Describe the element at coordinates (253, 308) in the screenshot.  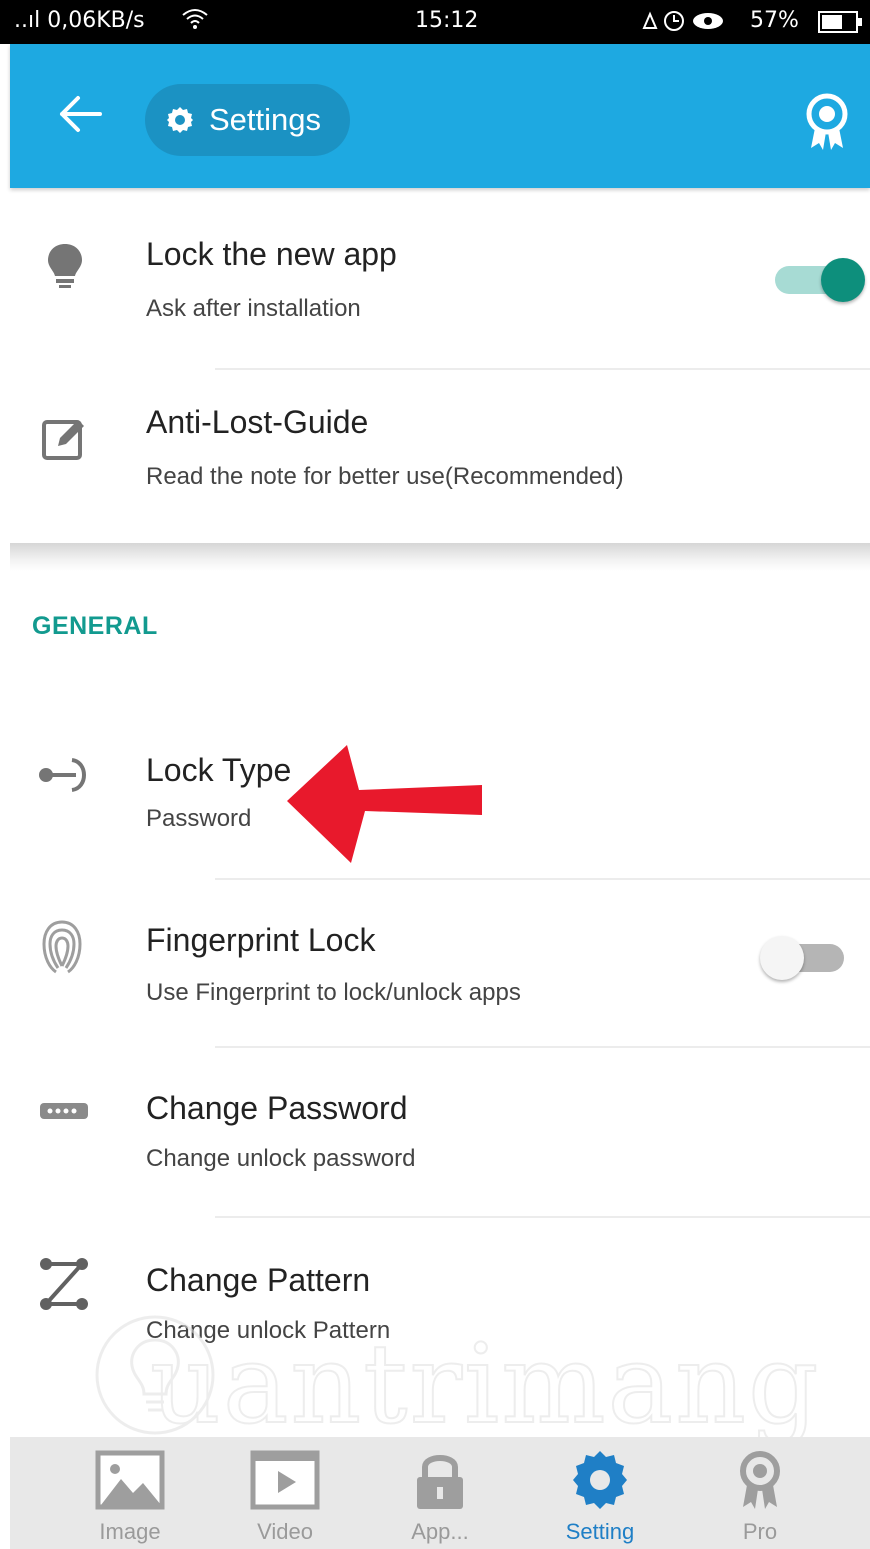
I see `item-subtitle: Ask after installation` at that location.